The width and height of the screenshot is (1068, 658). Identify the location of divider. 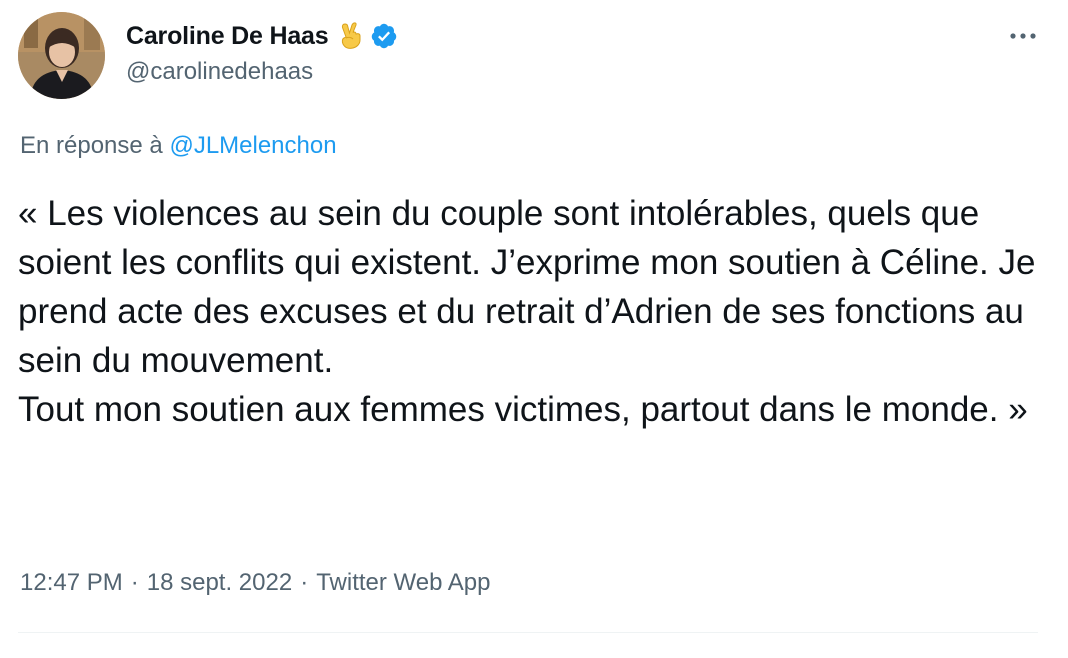
(528, 632).